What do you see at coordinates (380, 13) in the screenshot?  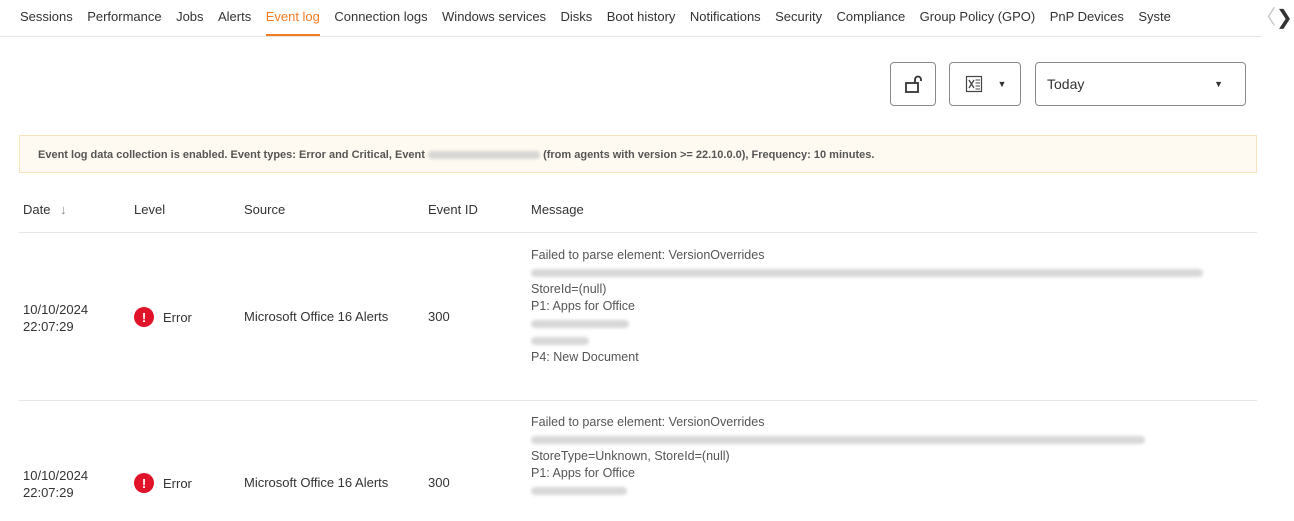 I see `tab-connection-logs: Connection logs` at bounding box center [380, 13].